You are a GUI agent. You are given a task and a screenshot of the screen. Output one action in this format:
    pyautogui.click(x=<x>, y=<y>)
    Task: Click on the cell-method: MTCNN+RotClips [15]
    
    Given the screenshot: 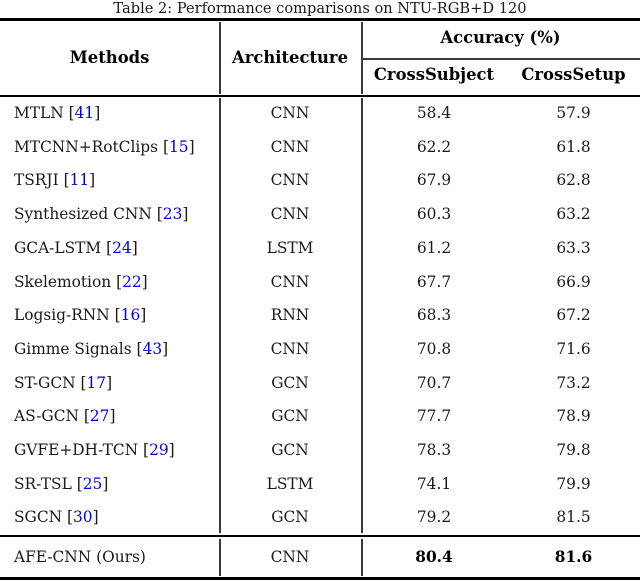 What is the action you would take?
    pyautogui.click(x=114, y=148)
    